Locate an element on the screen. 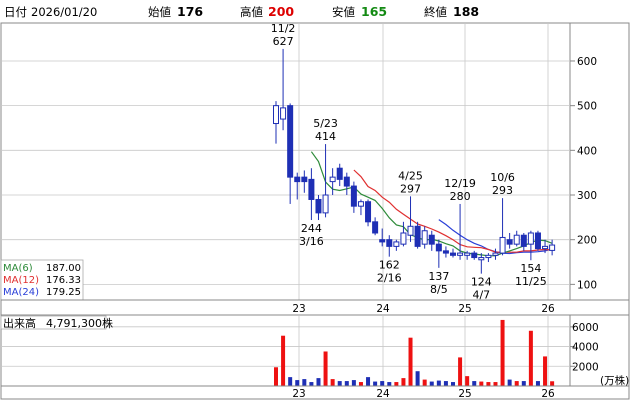 The height and width of the screenshot is (400, 631). volume-label: 出来高 is located at coordinates (19, 323).